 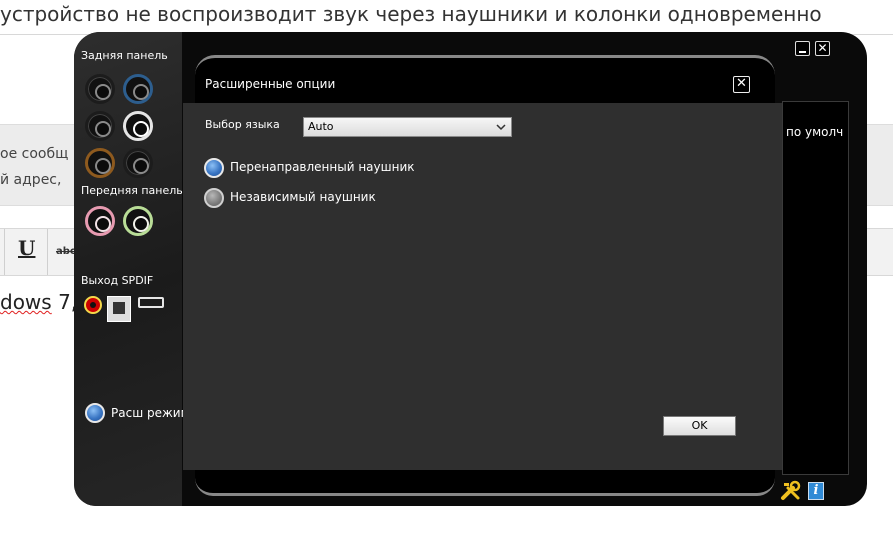 I want to click on independent-headphone-radio, so click(x=214, y=198).